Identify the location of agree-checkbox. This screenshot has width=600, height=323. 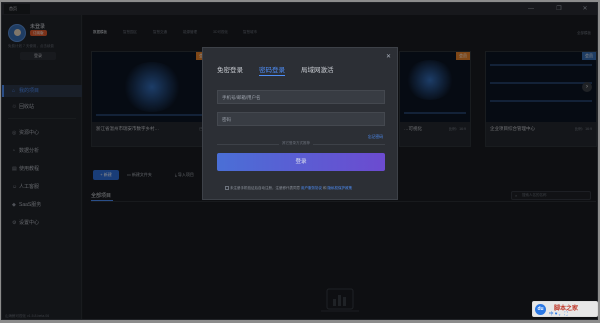
(227, 188).